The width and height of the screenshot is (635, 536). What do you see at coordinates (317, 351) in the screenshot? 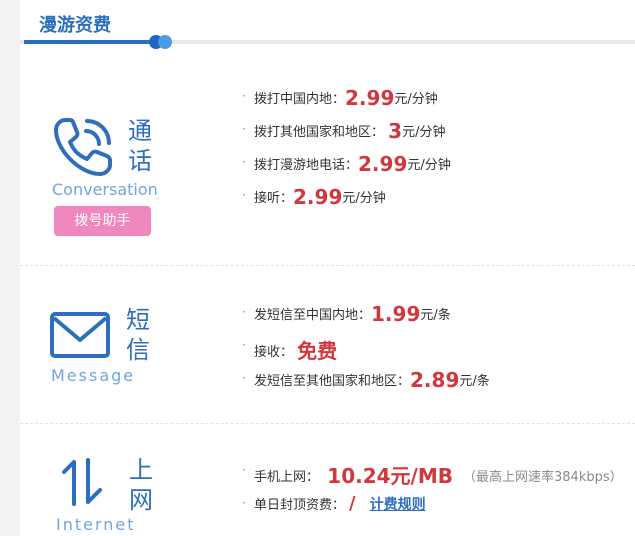
I see `rate-price: 免费` at bounding box center [317, 351].